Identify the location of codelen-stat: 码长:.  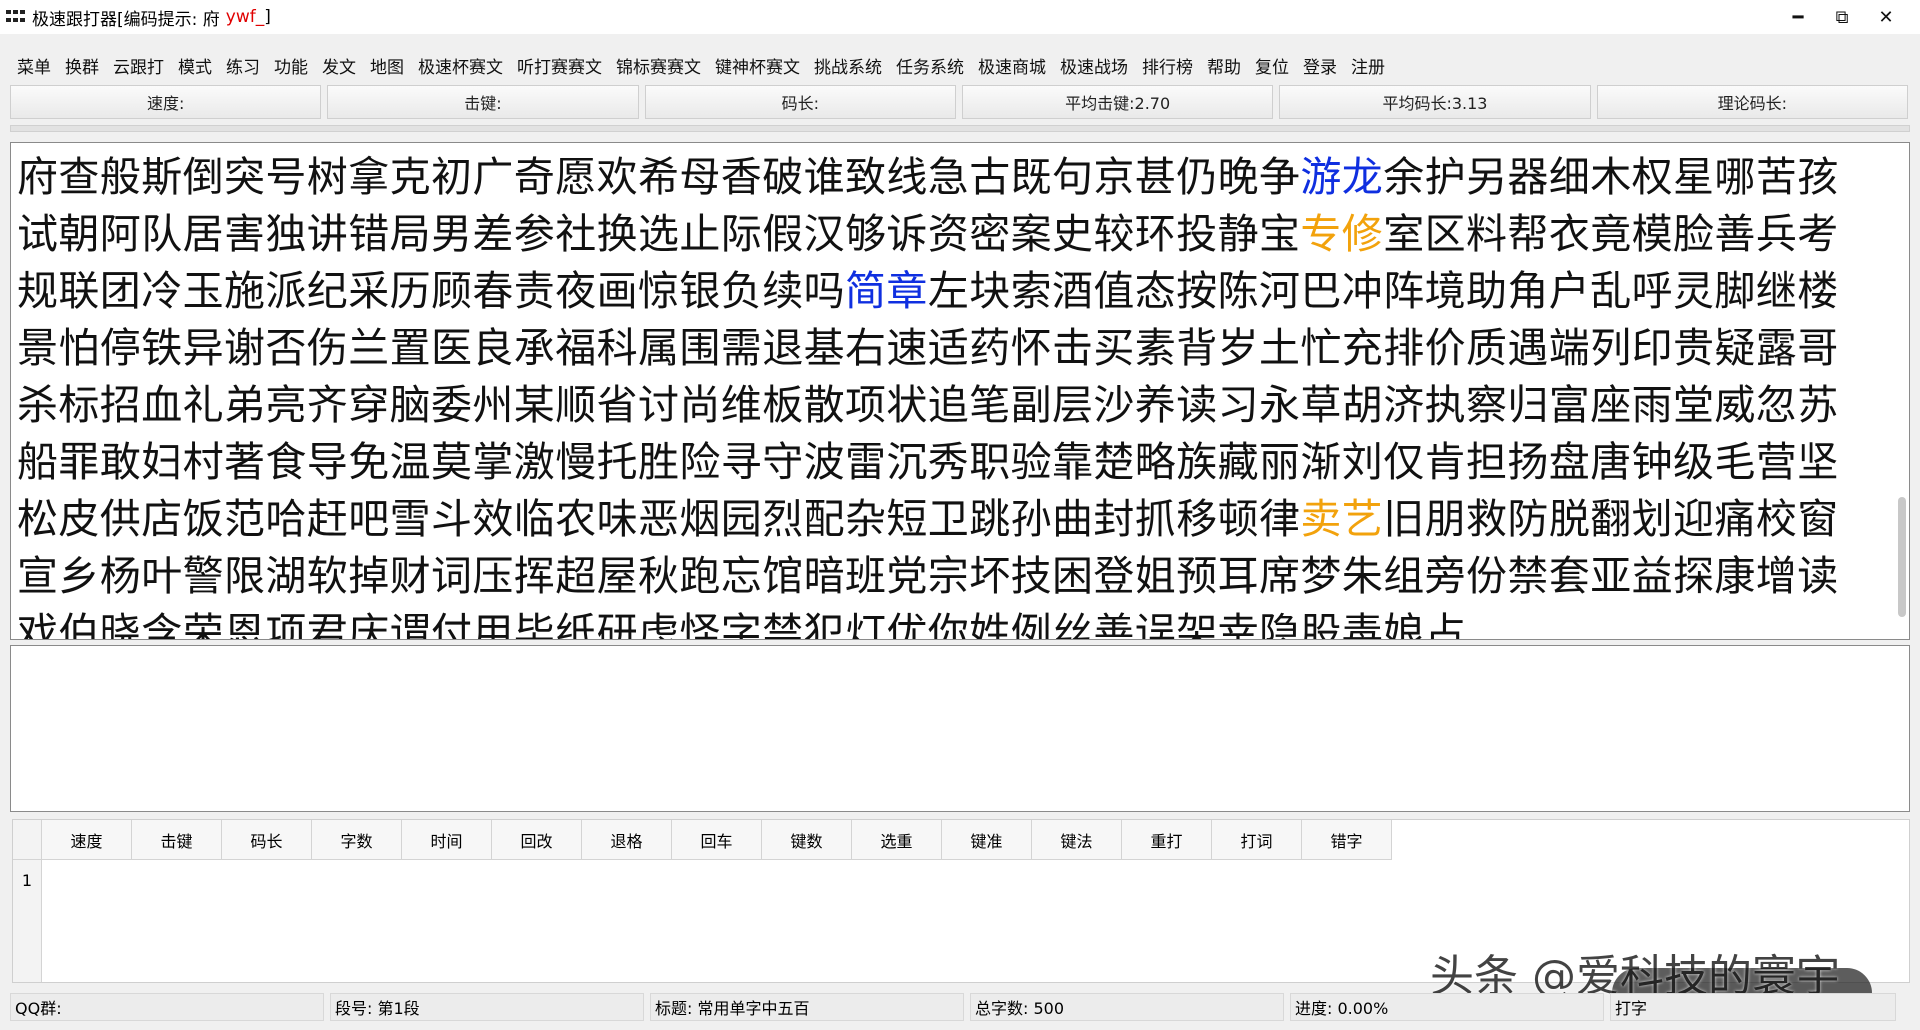
(800, 102).